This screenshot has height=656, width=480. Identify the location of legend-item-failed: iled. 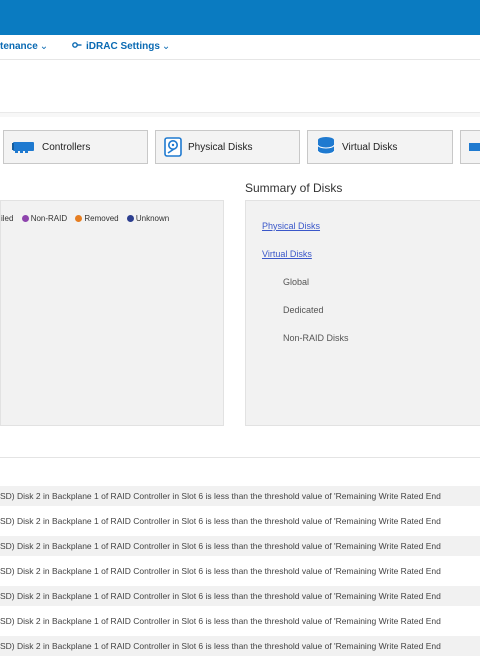
(7, 218).